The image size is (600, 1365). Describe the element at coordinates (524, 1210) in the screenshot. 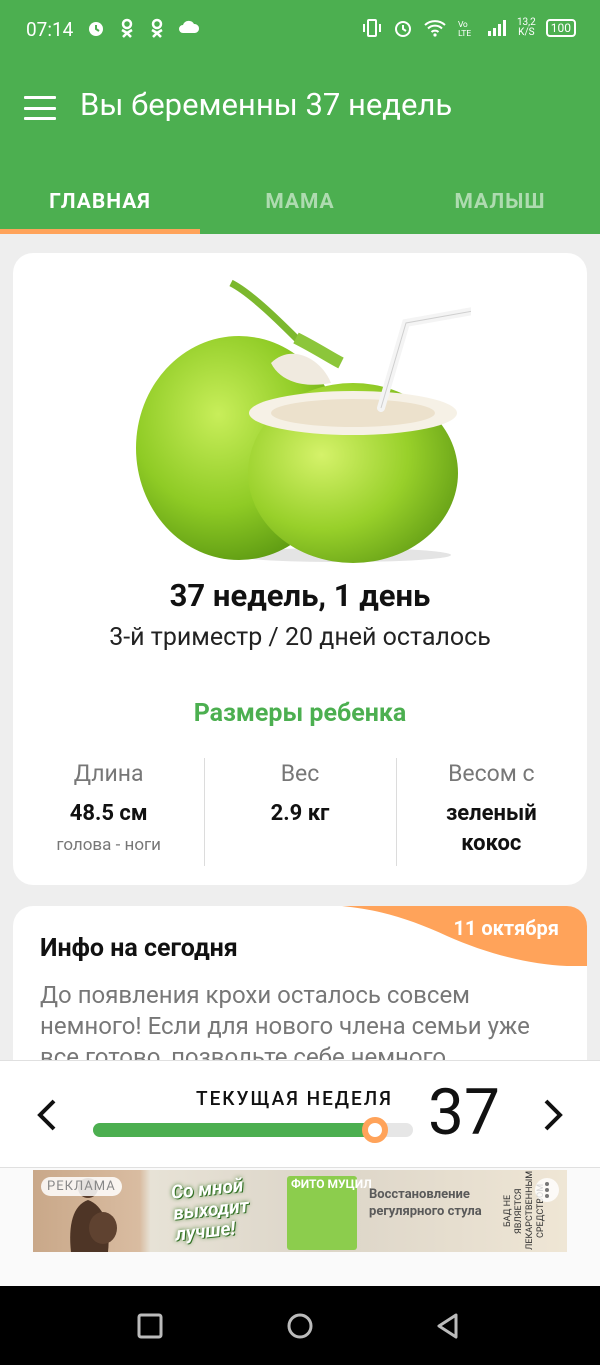

I see `ad-disclaimer: БАД НЕ ЯВЛЯЕТСЯ ЛЕКАРСТВЕННЫМ СРЕДСТВОМ` at that location.